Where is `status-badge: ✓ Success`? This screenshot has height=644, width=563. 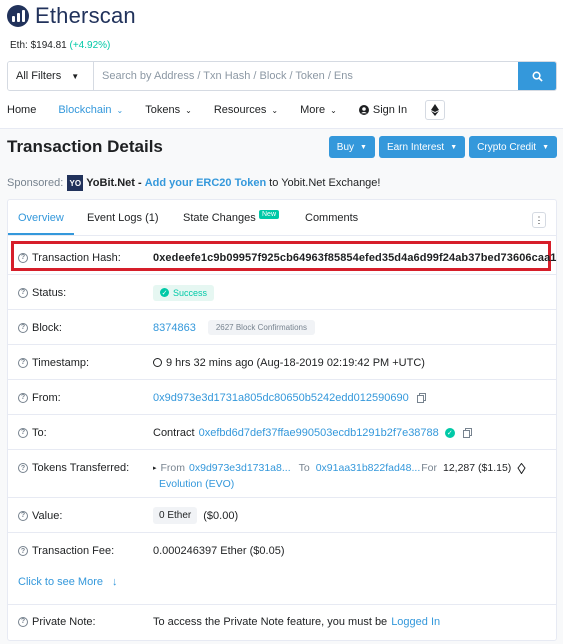
status-badge: ✓ Success is located at coordinates (184, 292).